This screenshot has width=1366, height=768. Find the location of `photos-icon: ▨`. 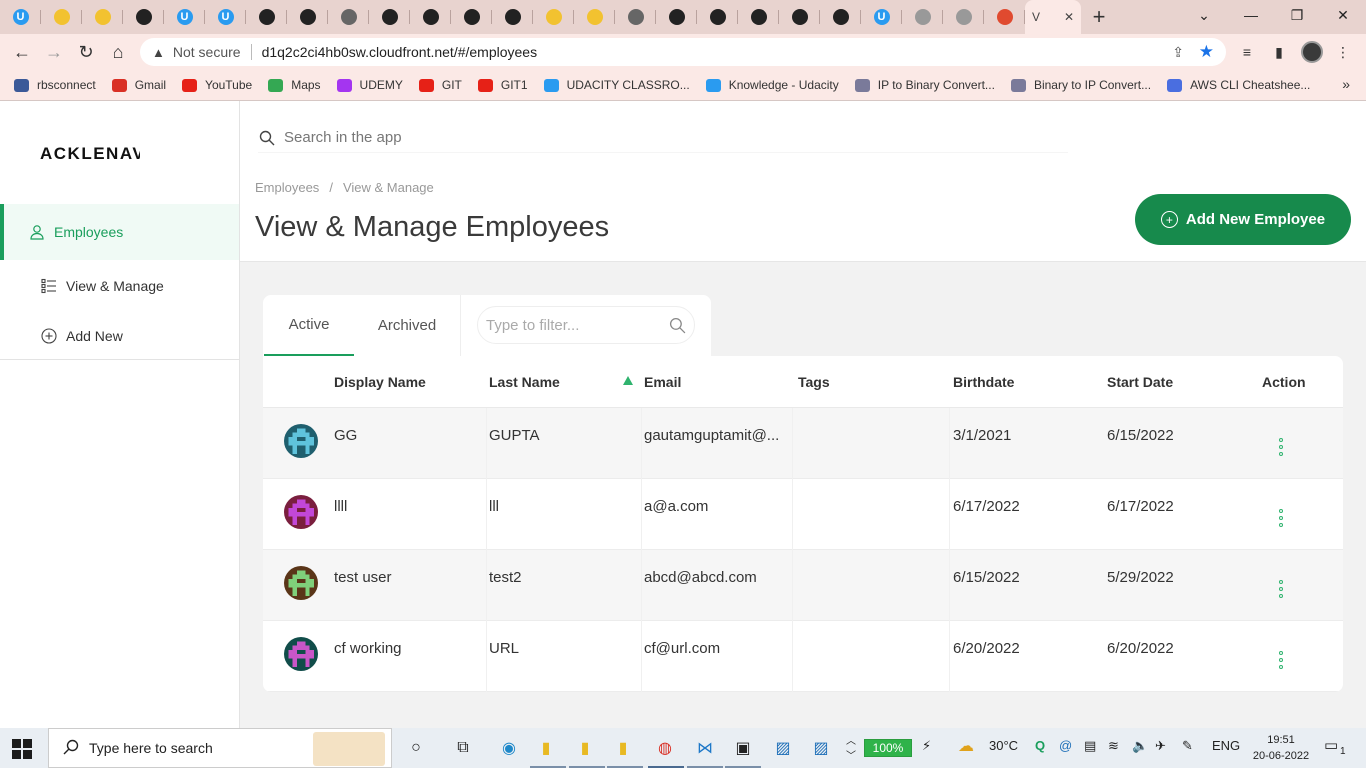

photos-icon: ▨ is located at coordinates (783, 748).